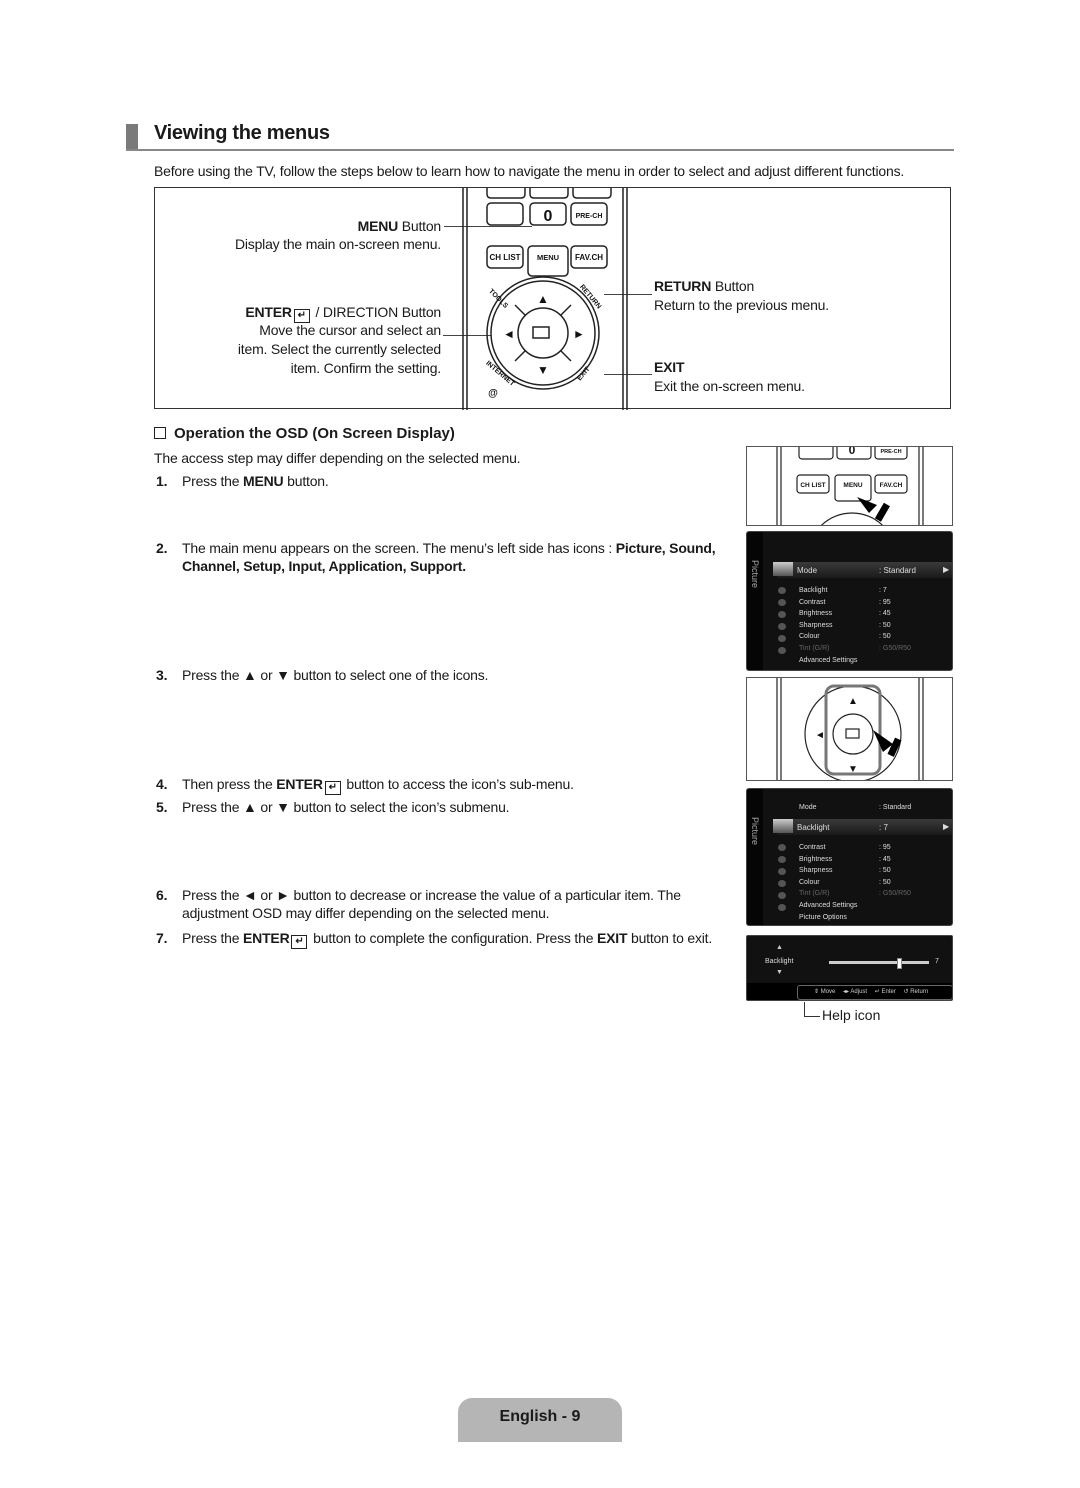  I want to click on exit-button-desc: Exit the on-screen menu., so click(729, 386).